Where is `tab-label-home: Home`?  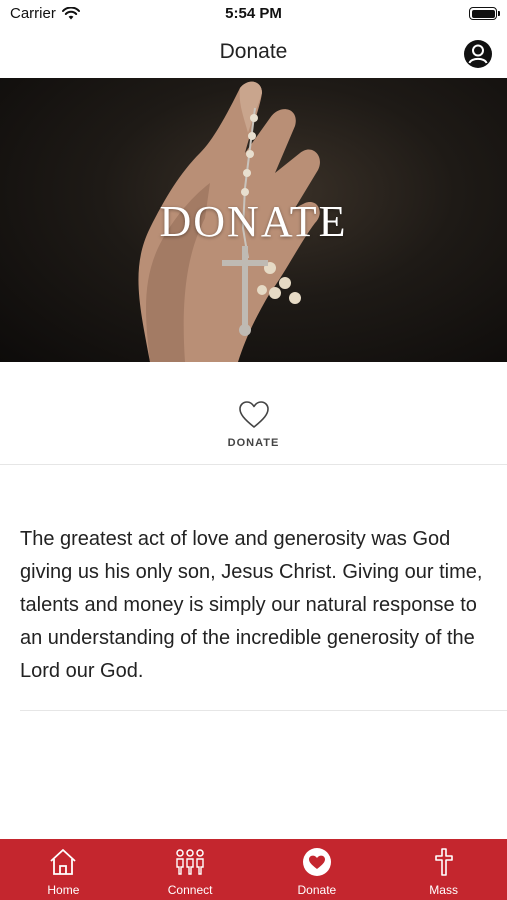
tab-label-home: Home is located at coordinates (63, 890).